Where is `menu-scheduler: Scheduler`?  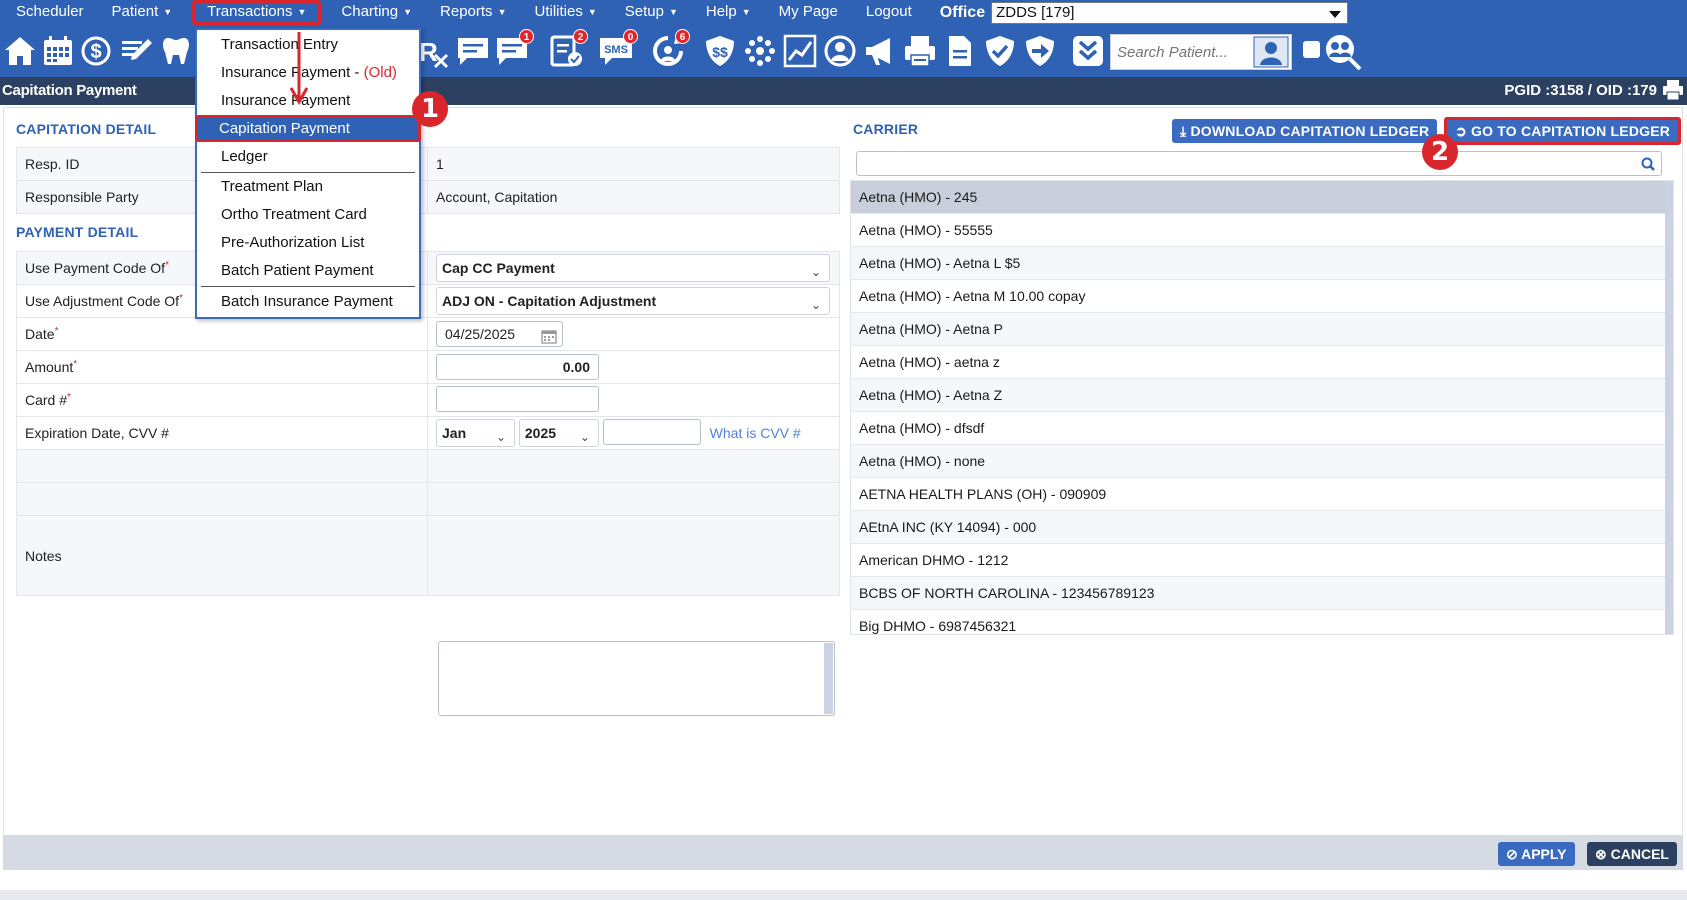
menu-scheduler: Scheduler is located at coordinates (49, 12).